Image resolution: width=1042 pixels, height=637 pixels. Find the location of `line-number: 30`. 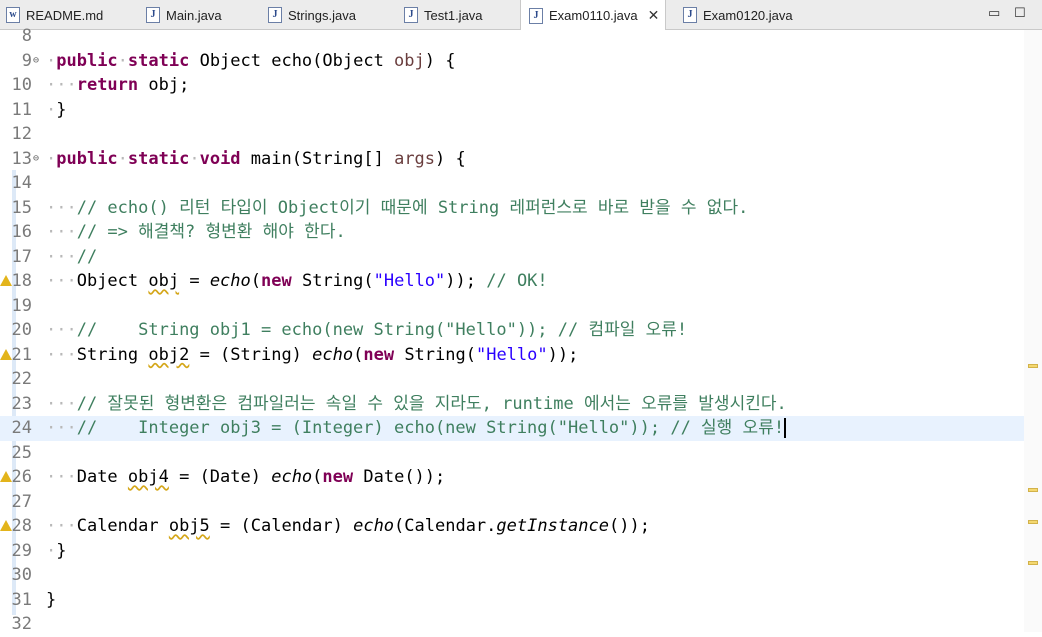

line-number: 30 is located at coordinates (21, 575).